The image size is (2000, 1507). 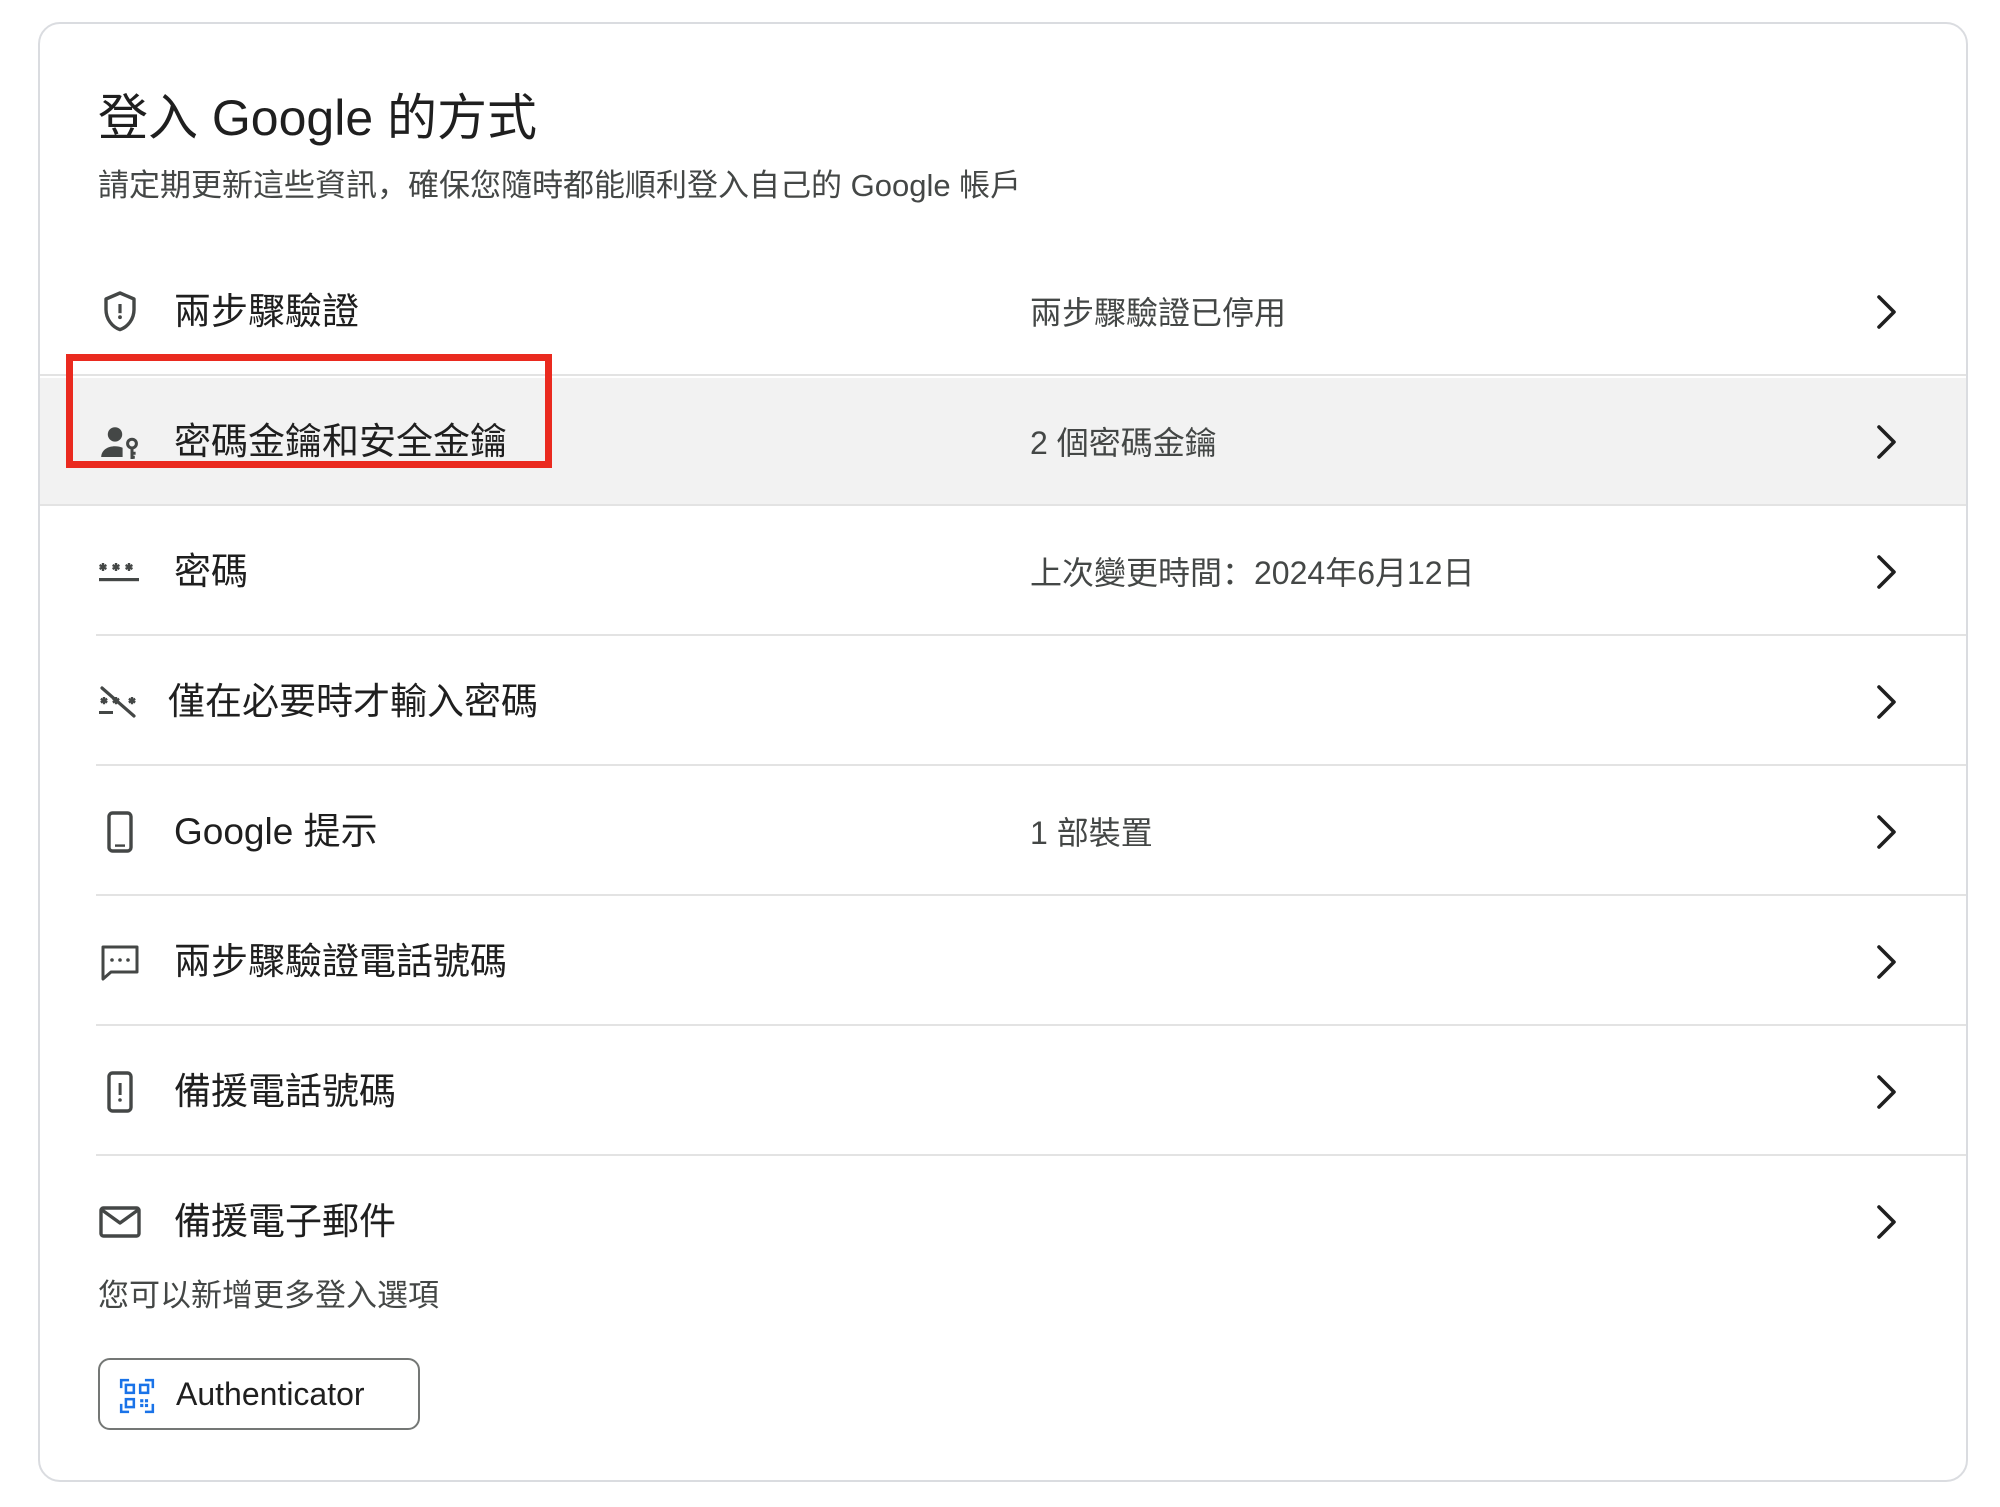 What do you see at coordinates (1003, 702) in the screenshot?
I see `row-skip-password: 僅在必要時才輸入密碼` at bounding box center [1003, 702].